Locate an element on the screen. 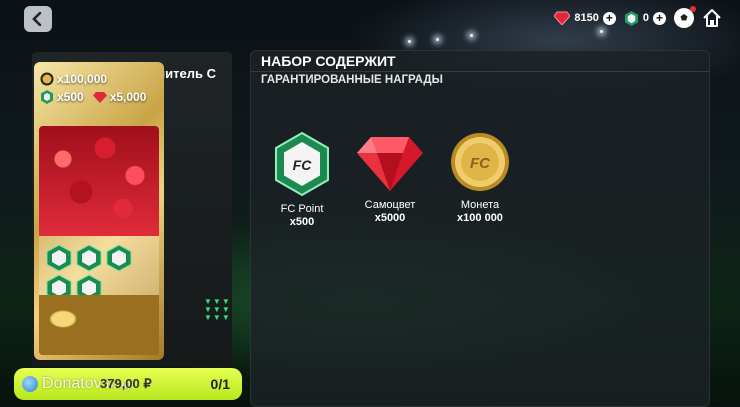 The height and width of the screenshot is (407, 740). gems-balance: 8150 + is located at coordinates (585, 18).